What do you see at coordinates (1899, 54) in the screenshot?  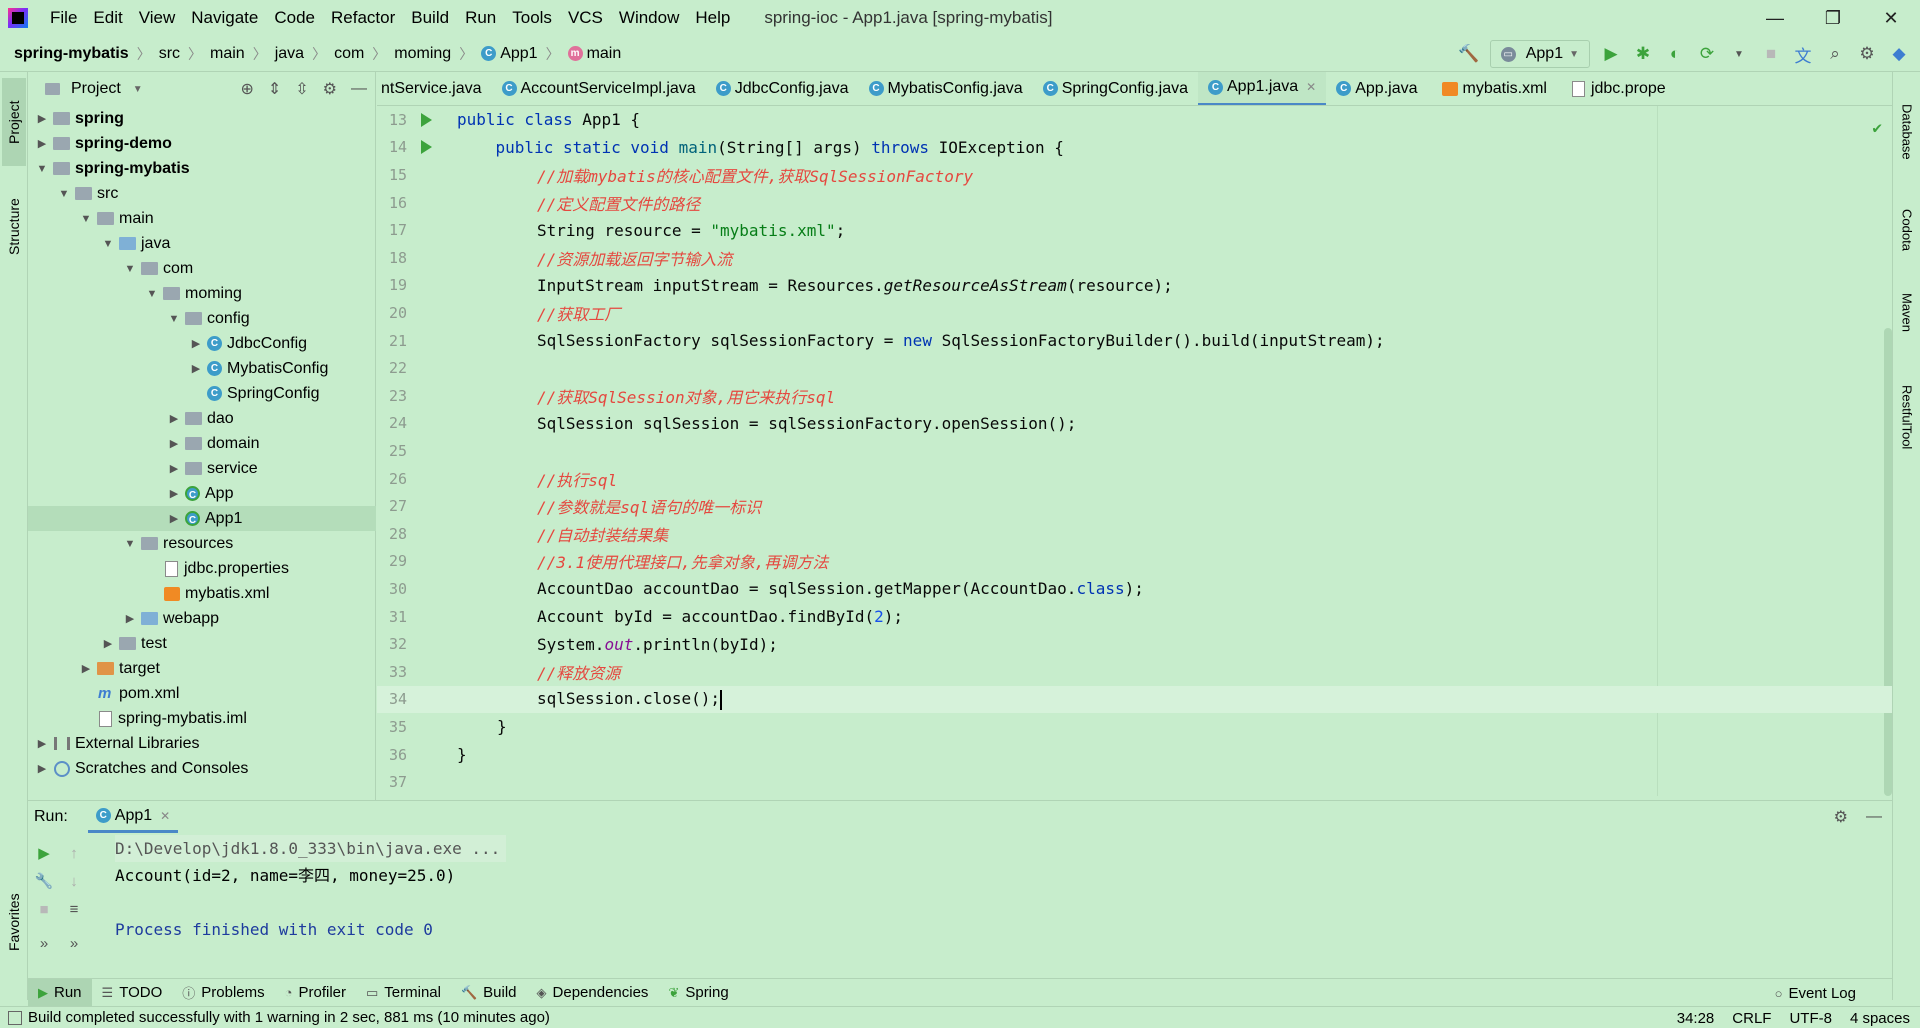 I see `plugin-icon: ◆` at bounding box center [1899, 54].